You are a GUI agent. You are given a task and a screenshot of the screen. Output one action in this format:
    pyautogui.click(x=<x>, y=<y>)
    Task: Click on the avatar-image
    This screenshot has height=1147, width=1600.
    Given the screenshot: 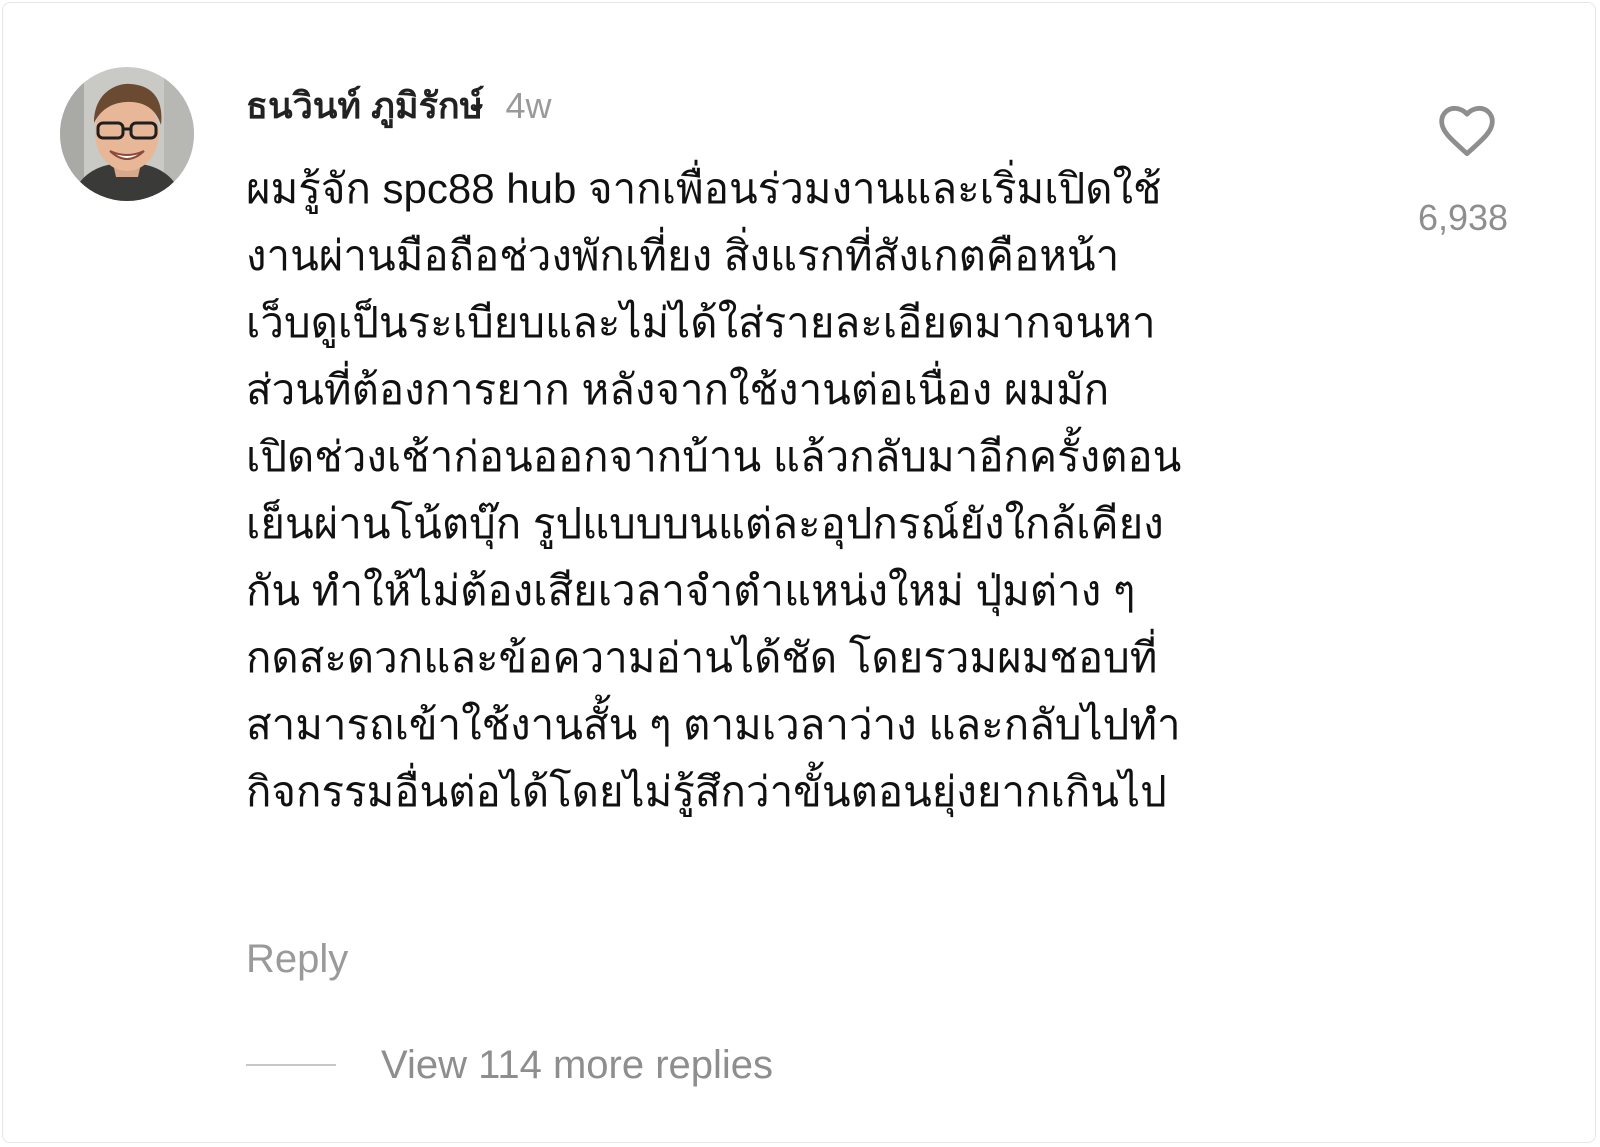 What is the action you would take?
    pyautogui.click(x=127, y=134)
    